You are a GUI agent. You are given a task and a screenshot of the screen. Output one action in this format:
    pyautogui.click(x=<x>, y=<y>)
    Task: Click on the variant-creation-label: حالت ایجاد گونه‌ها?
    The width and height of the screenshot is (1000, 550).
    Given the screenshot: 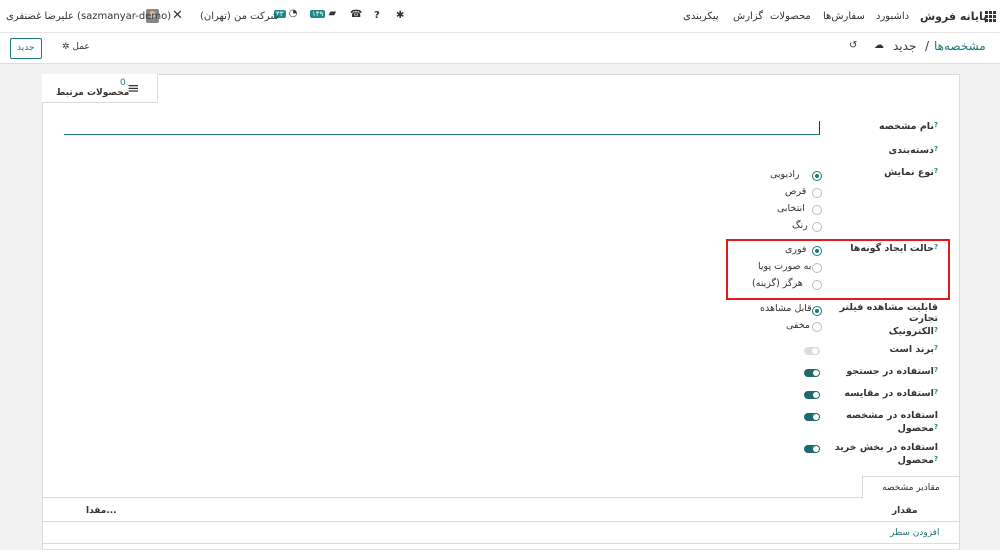 What is the action you would take?
    pyautogui.click(x=894, y=248)
    